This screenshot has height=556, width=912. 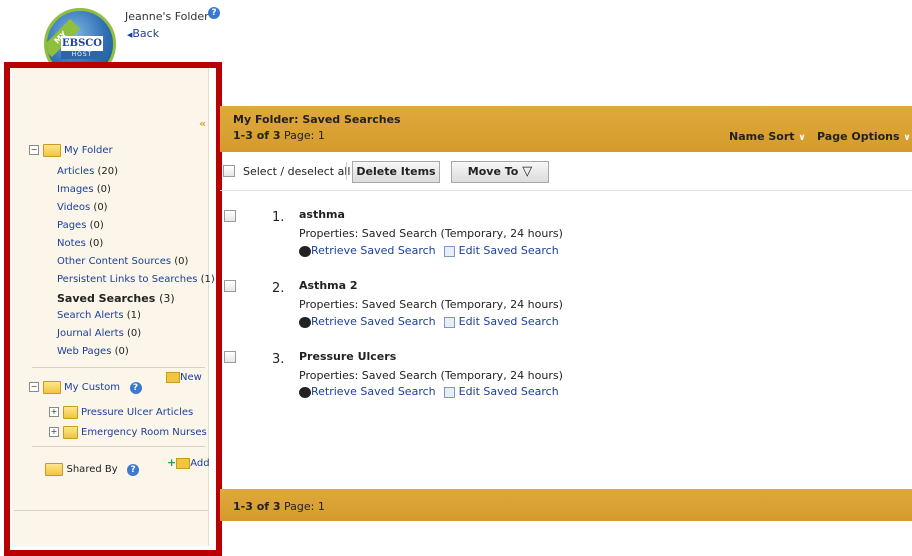 What do you see at coordinates (82, 43) in the screenshot?
I see `logo-brand: EBSCO` at bounding box center [82, 43].